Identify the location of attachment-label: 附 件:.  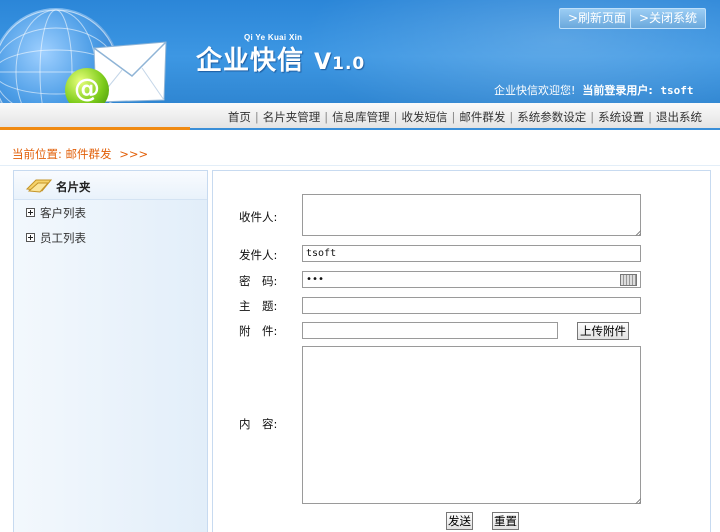
(258, 331).